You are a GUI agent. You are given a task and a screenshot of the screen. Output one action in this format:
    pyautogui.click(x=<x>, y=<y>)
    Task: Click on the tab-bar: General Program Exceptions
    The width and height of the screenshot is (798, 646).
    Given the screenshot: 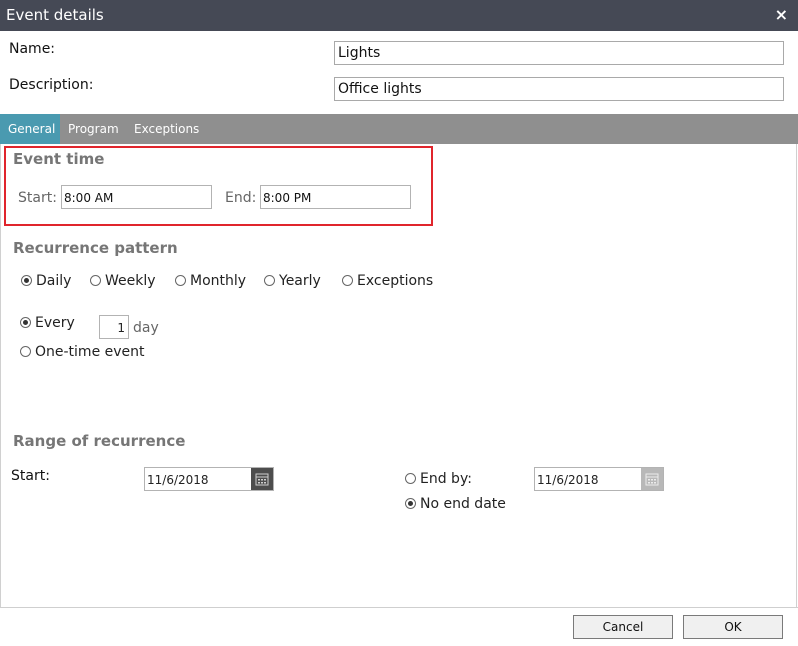 What is the action you would take?
    pyautogui.click(x=399, y=129)
    